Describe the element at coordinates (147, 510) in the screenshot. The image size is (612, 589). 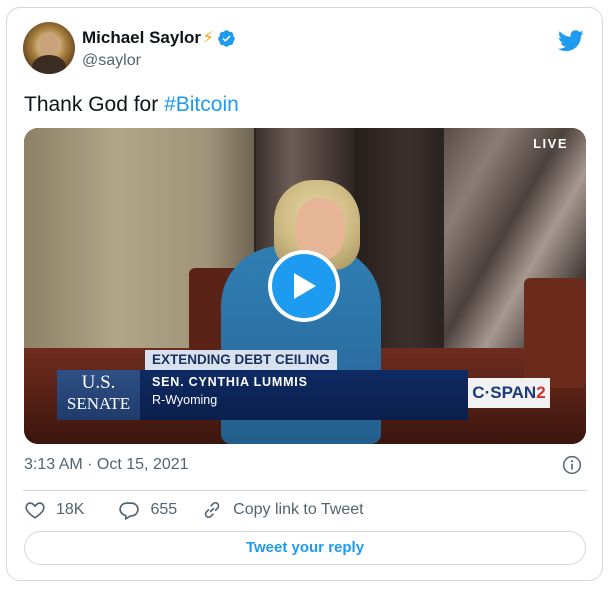
I see `reply-action-button: 655` at that location.